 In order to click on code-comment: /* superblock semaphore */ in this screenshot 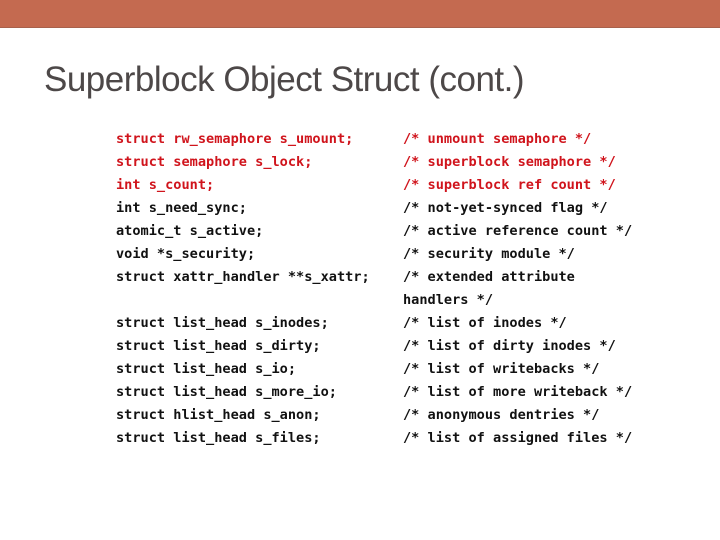, I will do `click(509, 162)`.